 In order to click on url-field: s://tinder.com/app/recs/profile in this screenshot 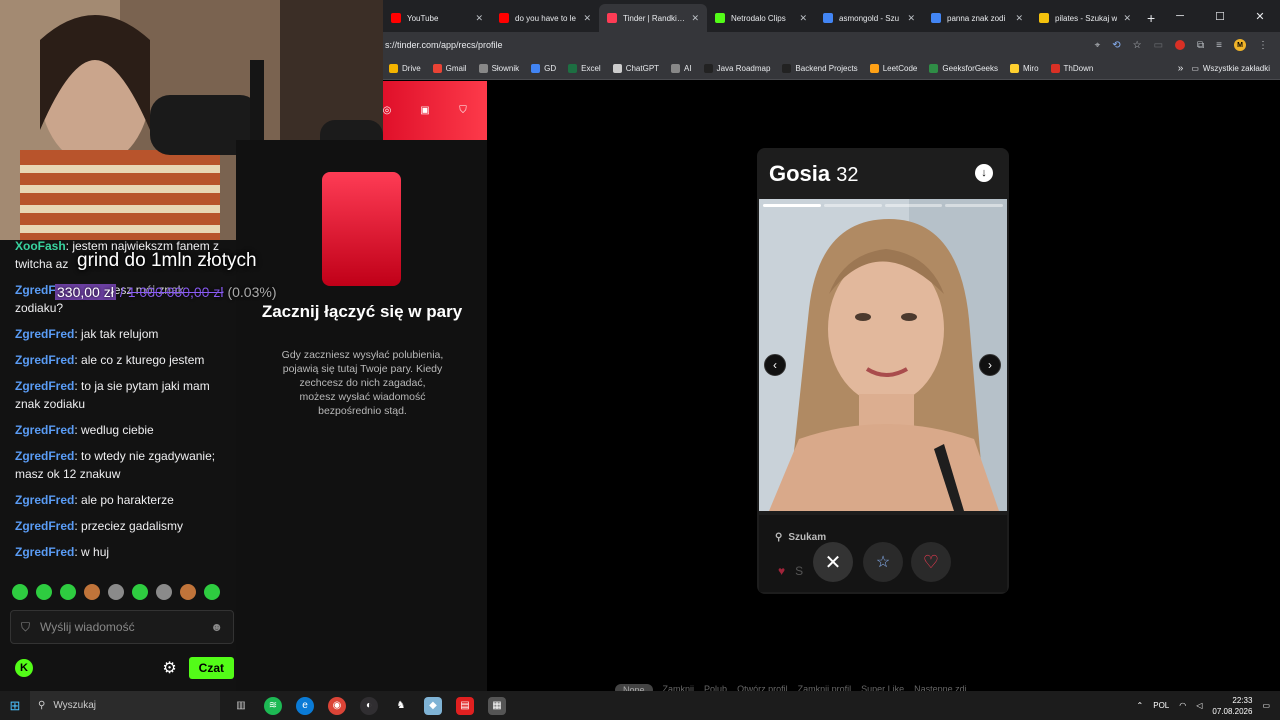, I will do `click(739, 45)`.